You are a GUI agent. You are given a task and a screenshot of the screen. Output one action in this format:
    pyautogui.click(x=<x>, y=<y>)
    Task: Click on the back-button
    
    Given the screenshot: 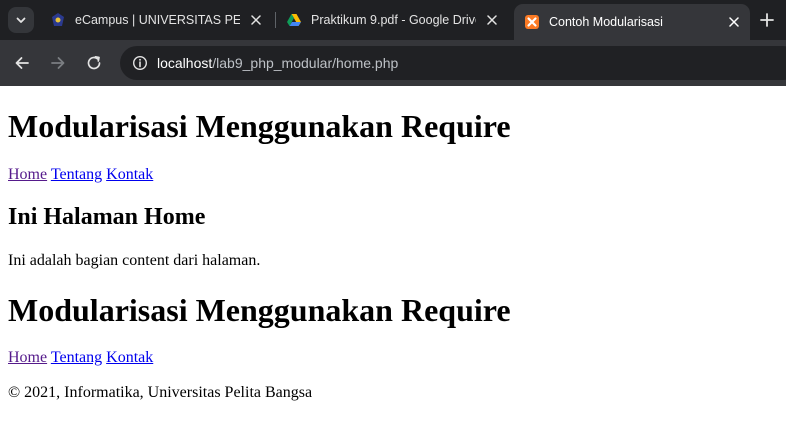 What is the action you would take?
    pyautogui.click(x=22, y=63)
    